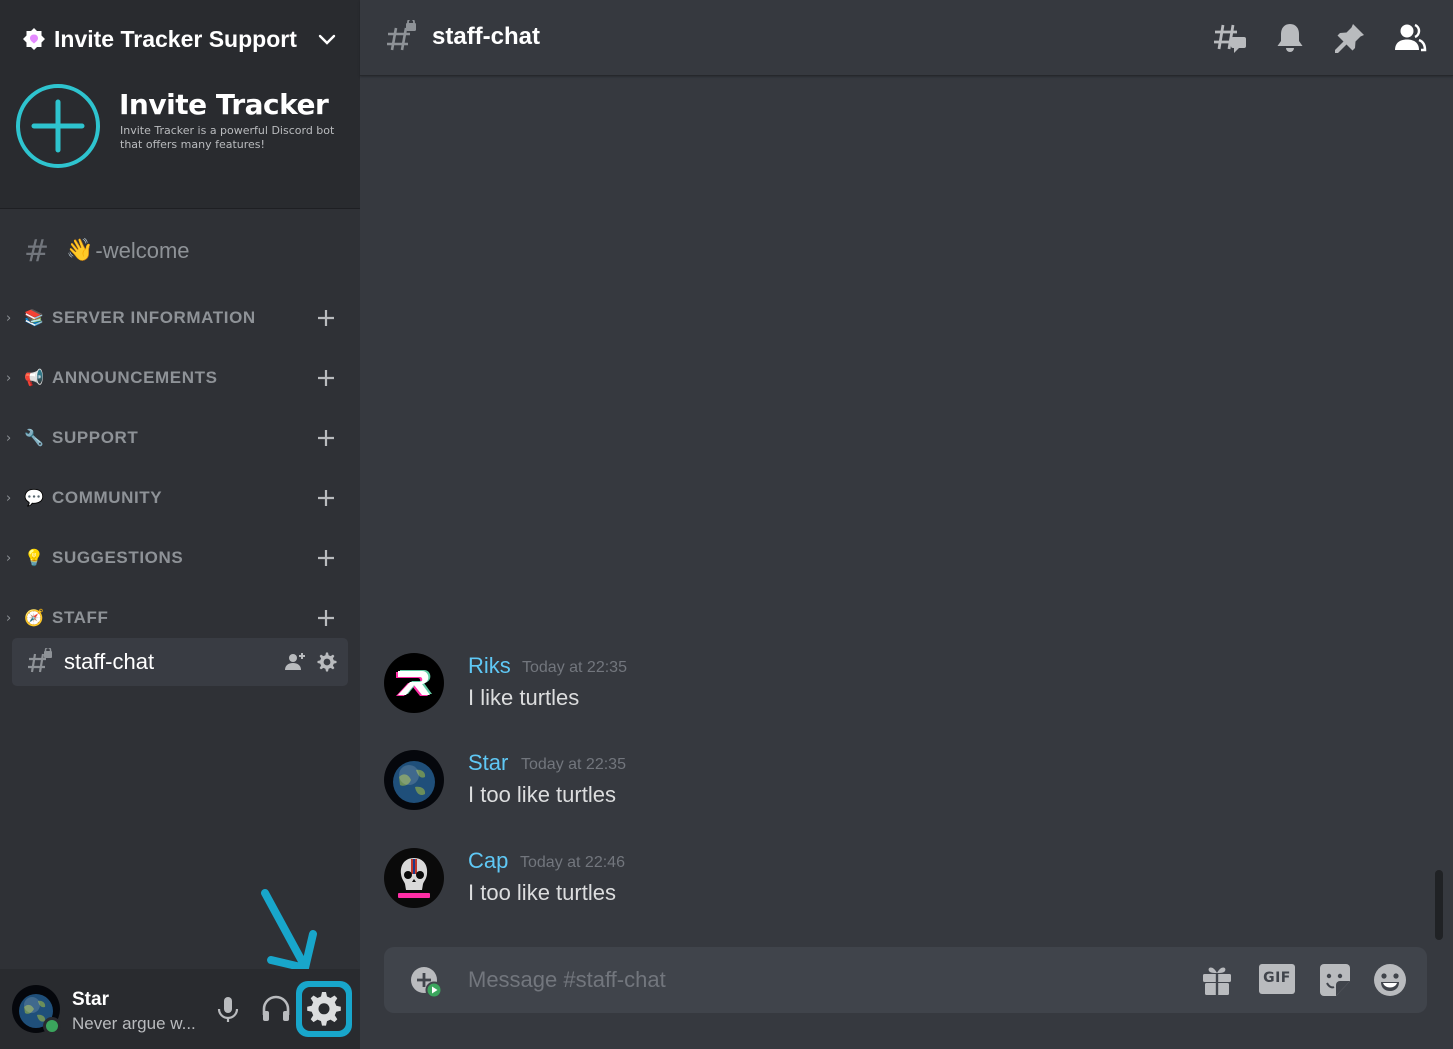 The width and height of the screenshot is (1453, 1049). What do you see at coordinates (90, 999) in the screenshot?
I see `user-name: Star` at bounding box center [90, 999].